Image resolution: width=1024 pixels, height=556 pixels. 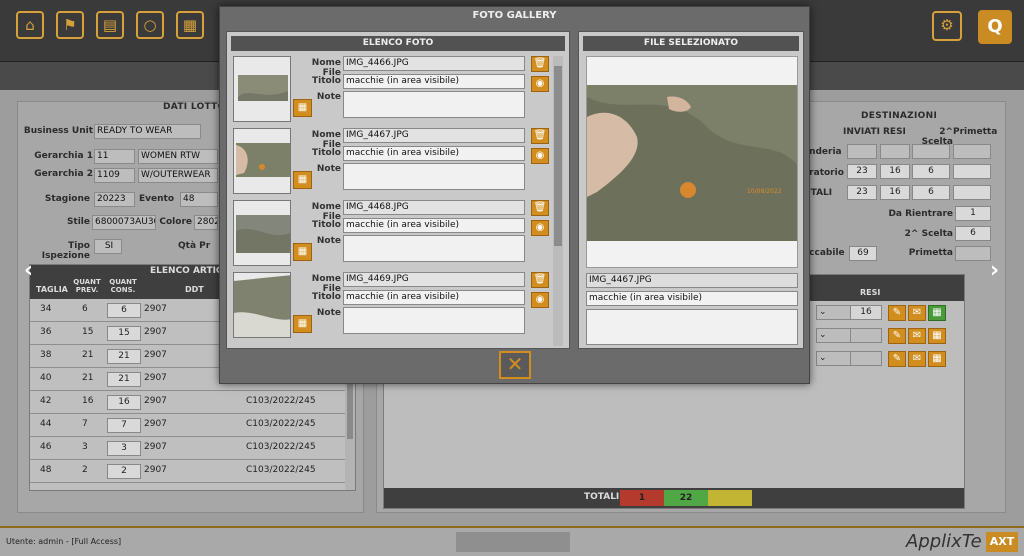 What do you see at coordinates (192, 402) in the screenshot?
I see `table-row: 42 16 16 2907 C103/2022/245` at bounding box center [192, 402].